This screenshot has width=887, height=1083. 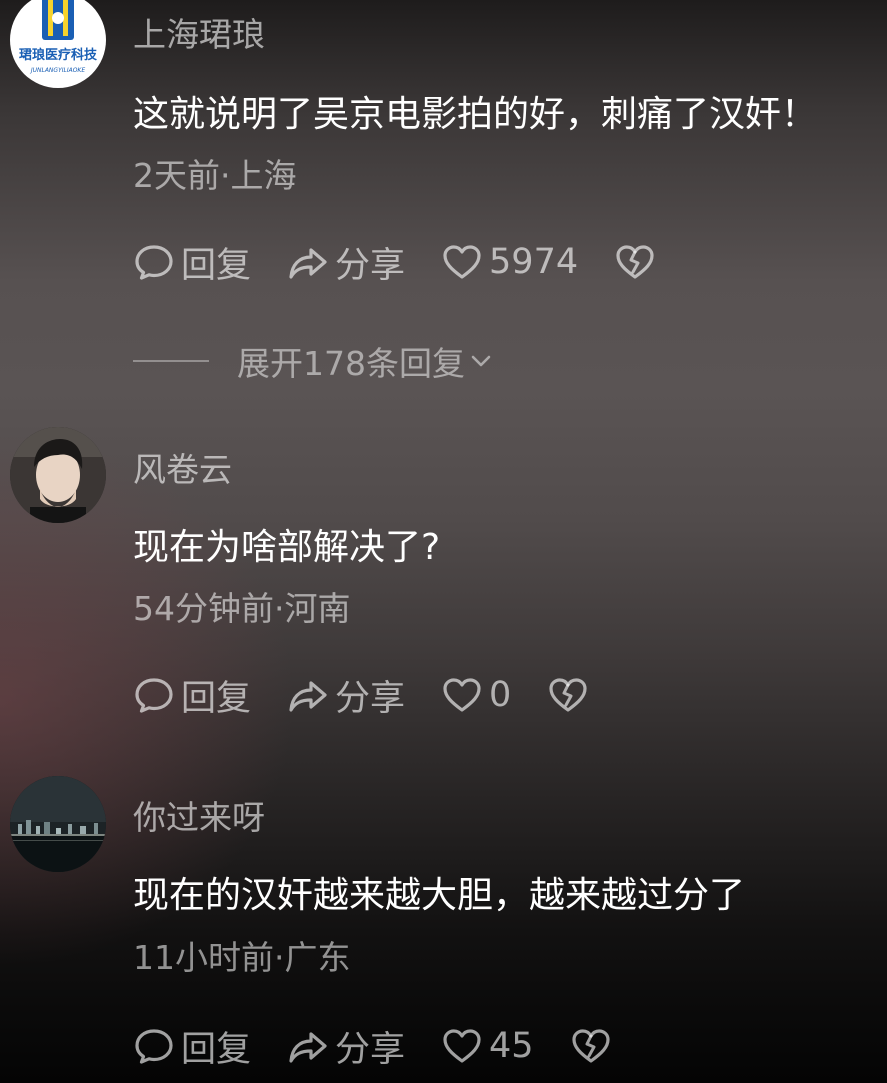 I want to click on comment-text: 现在的汉奸越来越大胆，越来越过分了, so click(x=439, y=895).